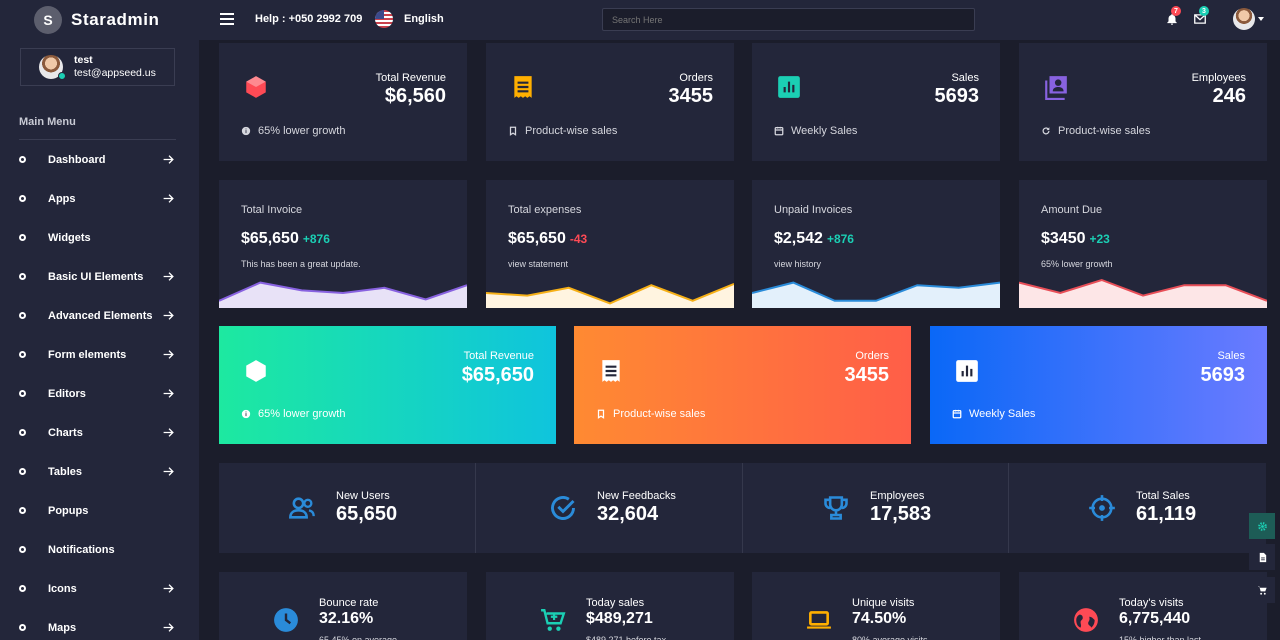 This screenshot has height=640, width=1280. Describe the element at coordinates (62, 198) in the screenshot. I see `sidebar-item-label: Apps` at that location.